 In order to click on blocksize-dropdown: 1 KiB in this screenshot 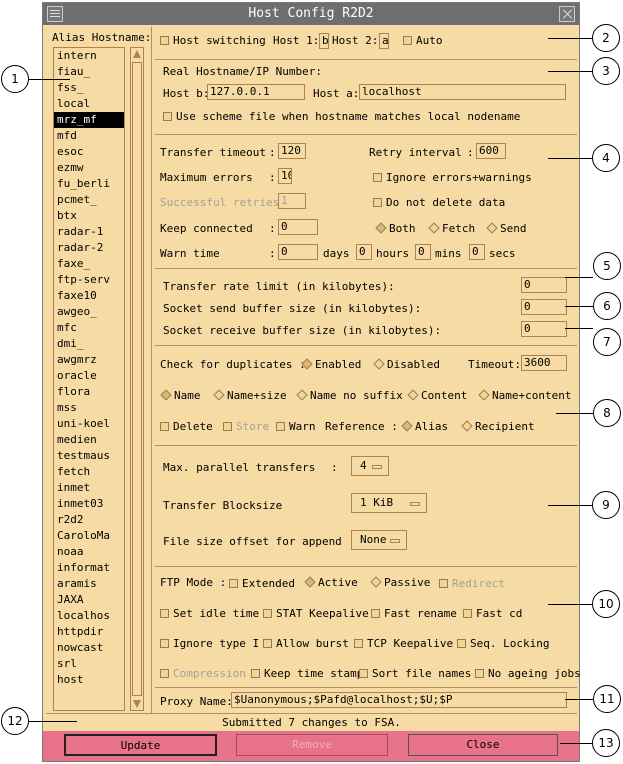, I will do `click(389, 503)`.